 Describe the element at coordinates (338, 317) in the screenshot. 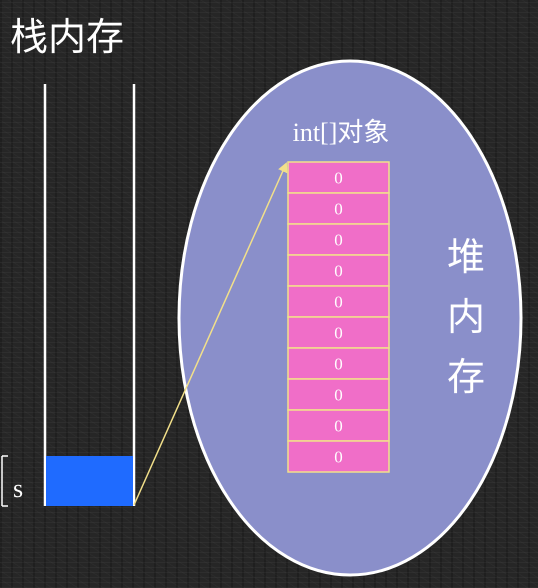

I see `int-array: 0 0 0 0 0 0 0 0 0 0` at that location.